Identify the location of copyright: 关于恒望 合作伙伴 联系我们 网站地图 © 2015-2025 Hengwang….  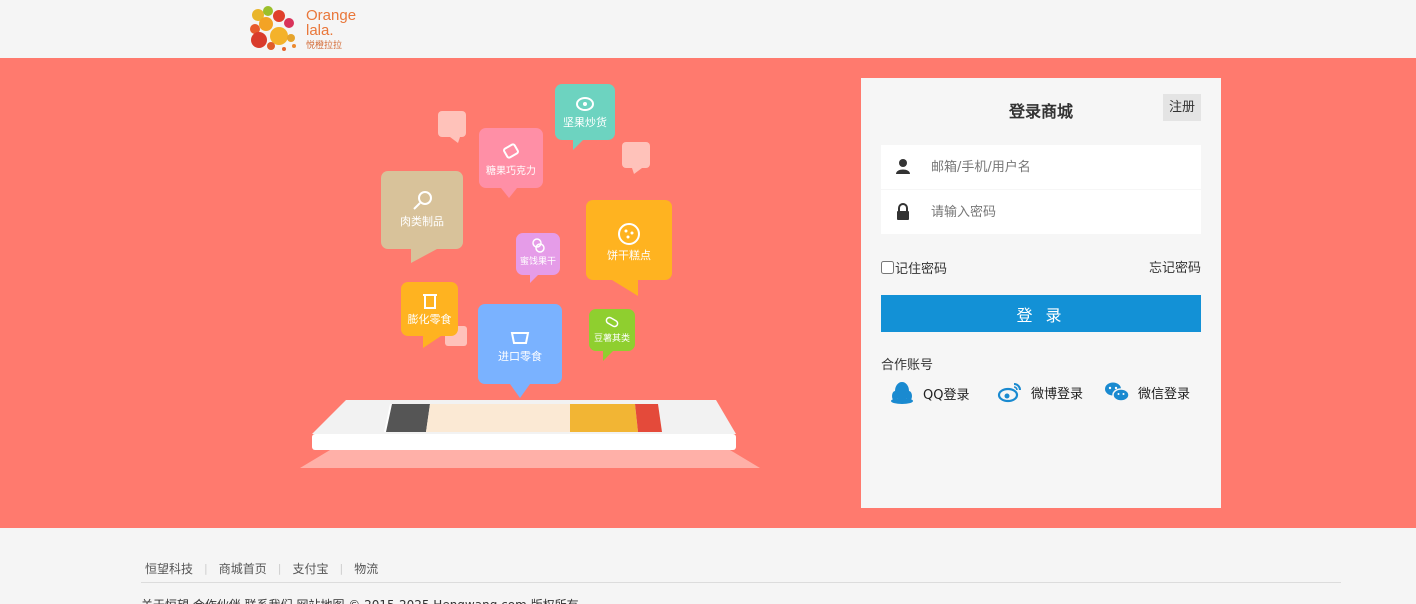
(360, 600).